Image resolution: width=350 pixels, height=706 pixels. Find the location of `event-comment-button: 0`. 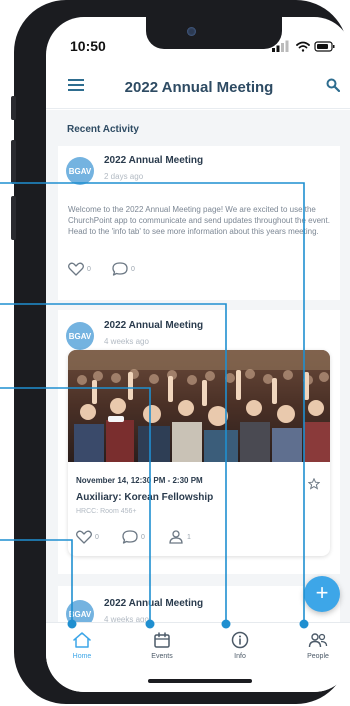

event-comment-button: 0 is located at coordinates (133, 537).